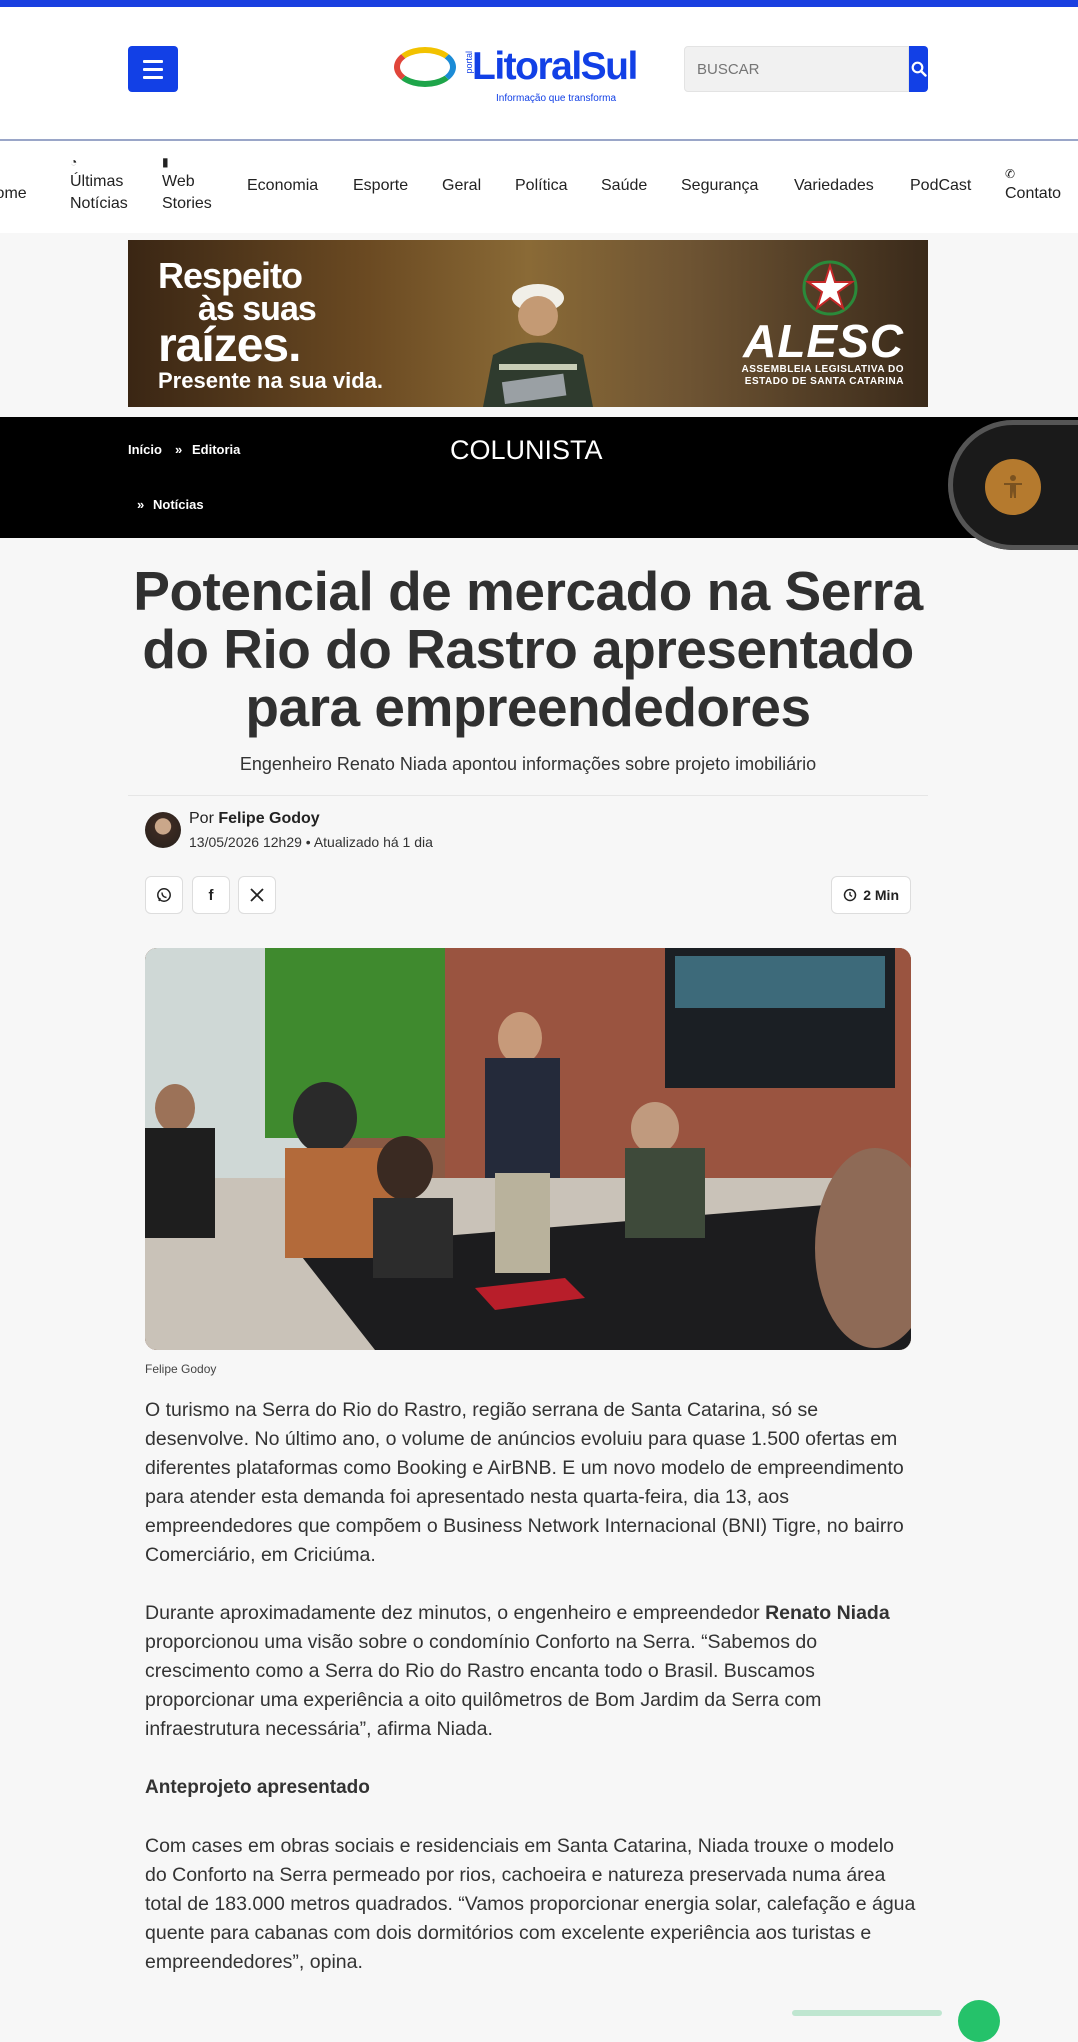  I want to click on banner-worker-image, so click(538, 345).